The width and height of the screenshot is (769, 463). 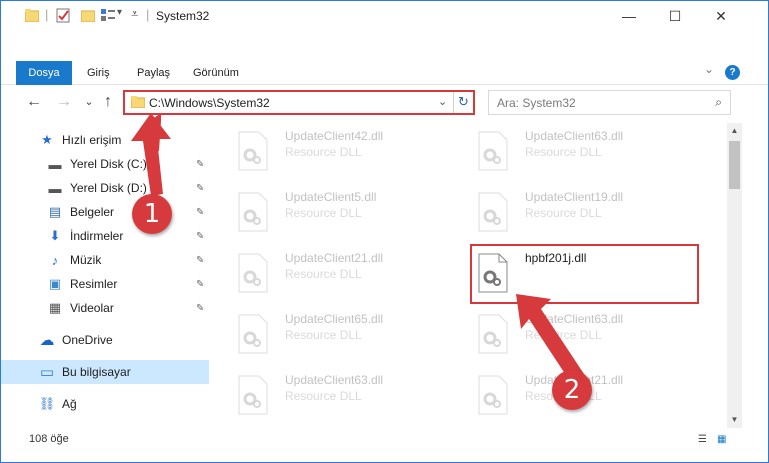 What do you see at coordinates (572, 390) in the screenshot?
I see `step-2-badge: 2` at bounding box center [572, 390].